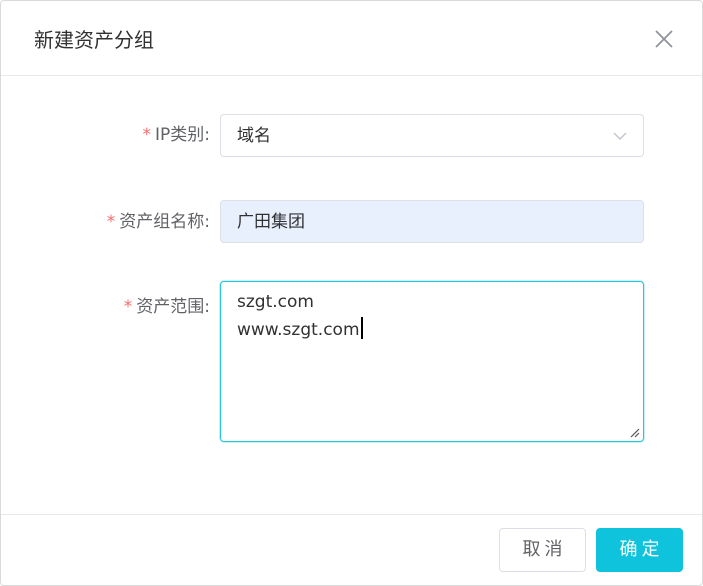  I want to click on group-name-label: * 资产组名称:, so click(158, 222).